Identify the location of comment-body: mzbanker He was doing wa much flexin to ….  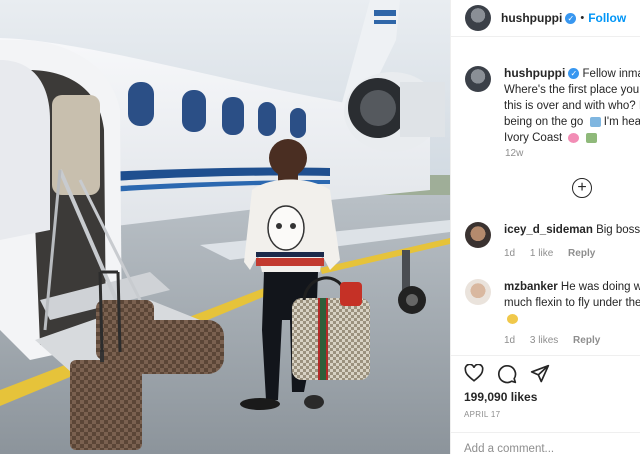
(572, 314).